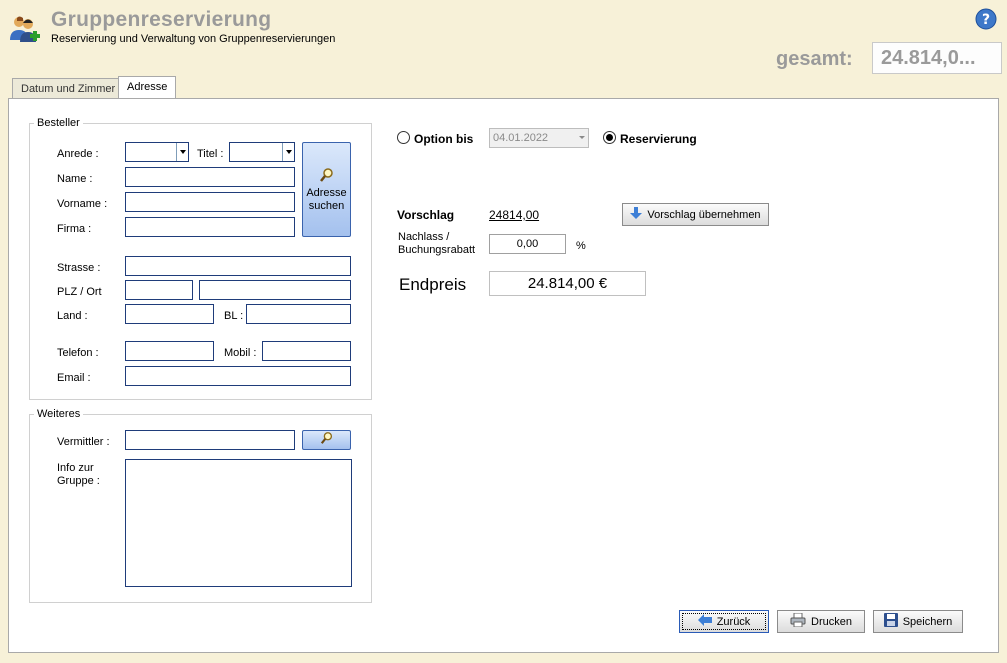 The width and height of the screenshot is (1007, 663). What do you see at coordinates (636, 214) in the screenshot?
I see `arrow-down-icon` at bounding box center [636, 214].